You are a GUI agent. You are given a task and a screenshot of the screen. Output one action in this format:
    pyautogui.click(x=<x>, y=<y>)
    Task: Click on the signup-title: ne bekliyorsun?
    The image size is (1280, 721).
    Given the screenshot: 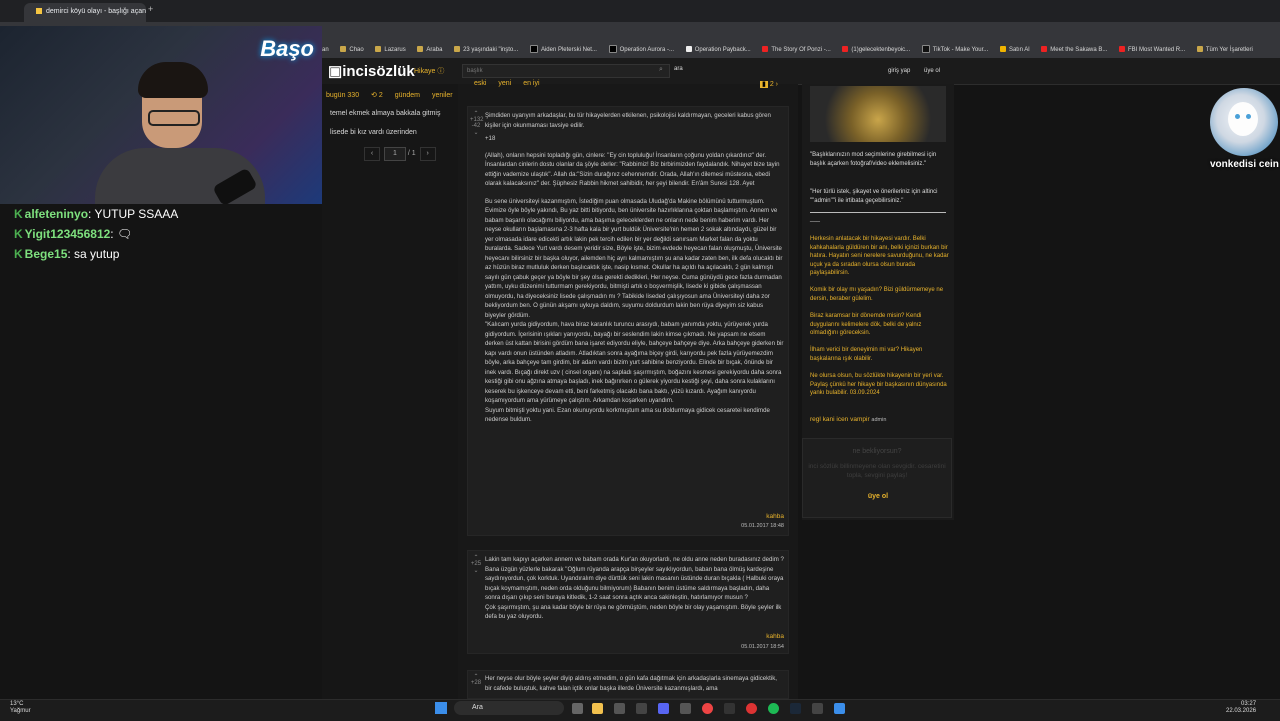 What is the action you would take?
    pyautogui.click(x=877, y=451)
    